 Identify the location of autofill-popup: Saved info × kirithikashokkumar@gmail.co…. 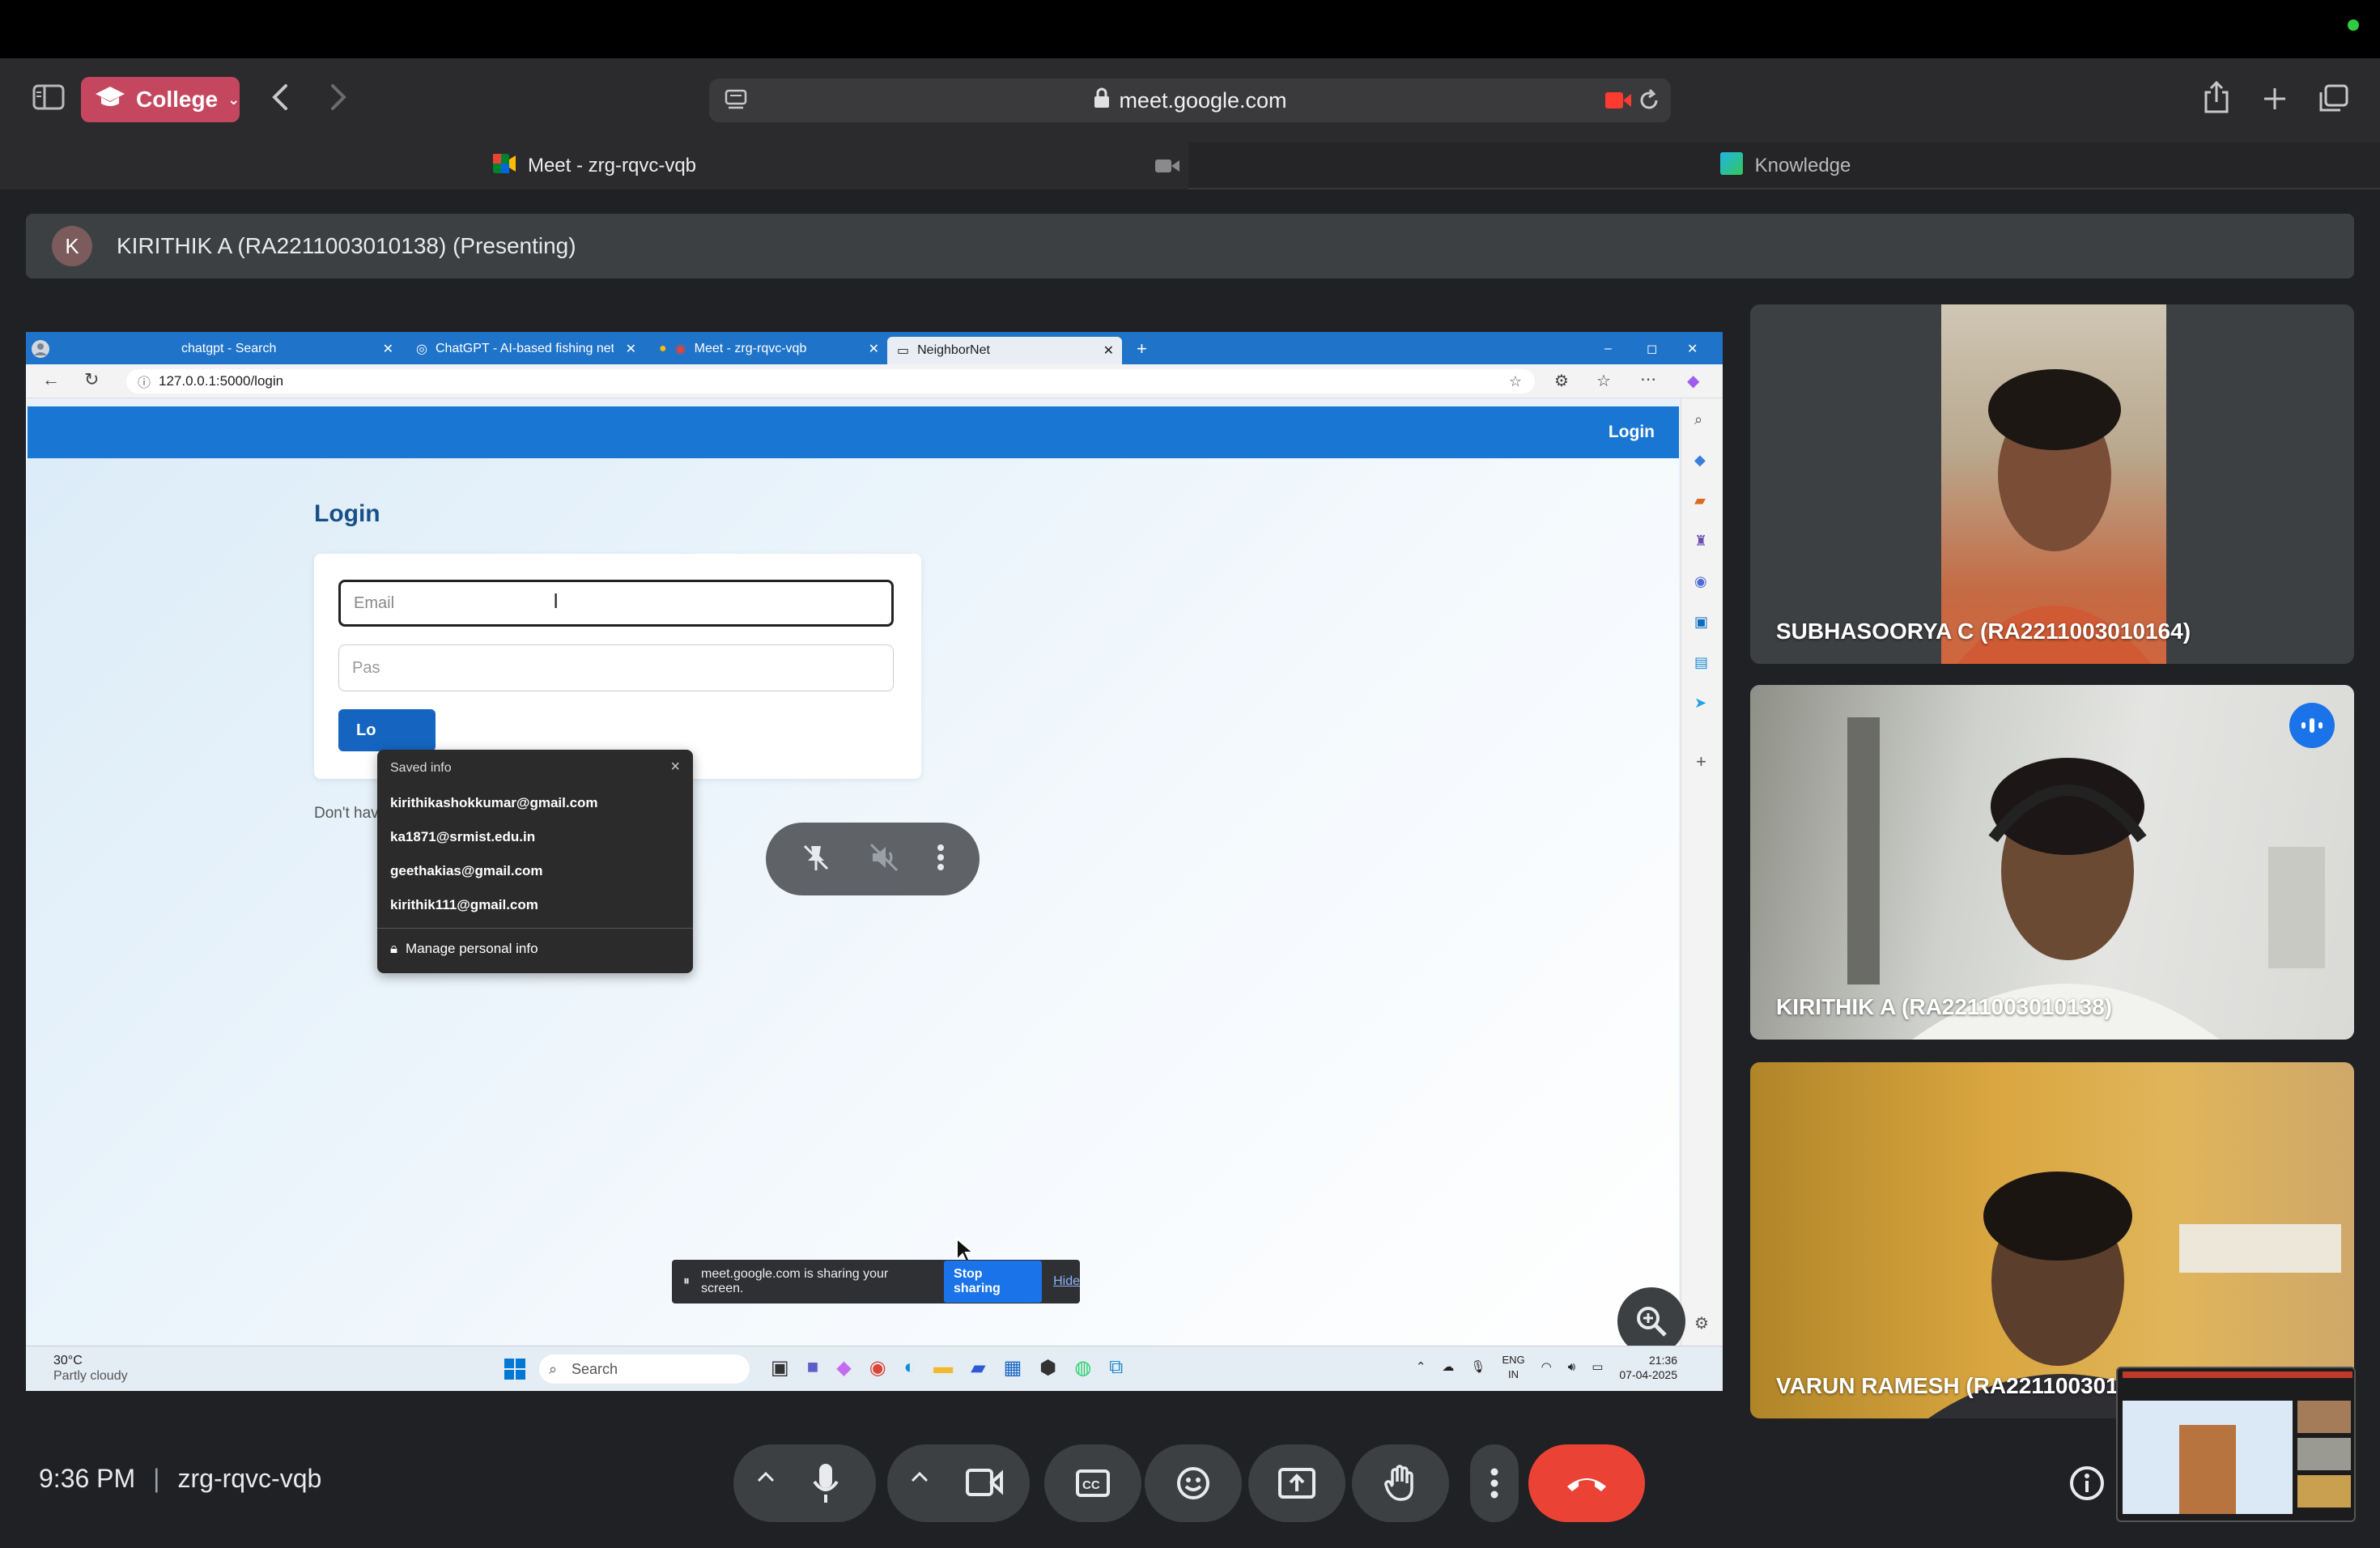
(535, 861).